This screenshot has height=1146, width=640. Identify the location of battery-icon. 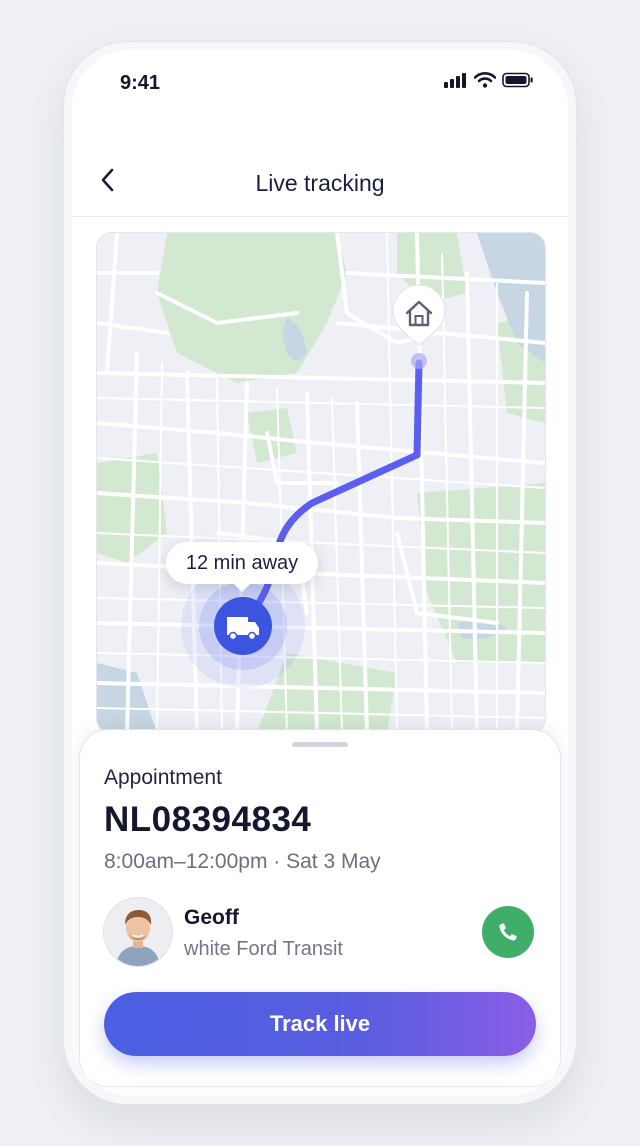
(517, 80).